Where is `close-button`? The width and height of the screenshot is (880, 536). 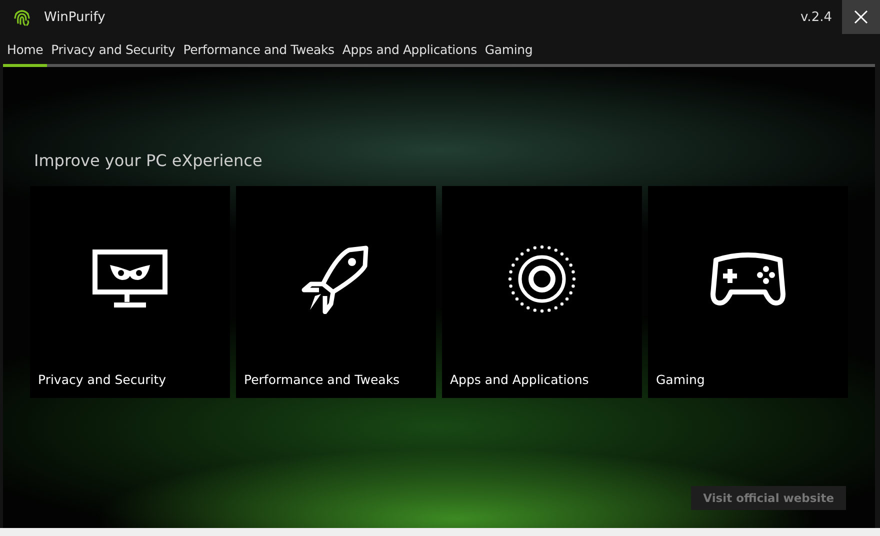 close-button is located at coordinates (861, 17).